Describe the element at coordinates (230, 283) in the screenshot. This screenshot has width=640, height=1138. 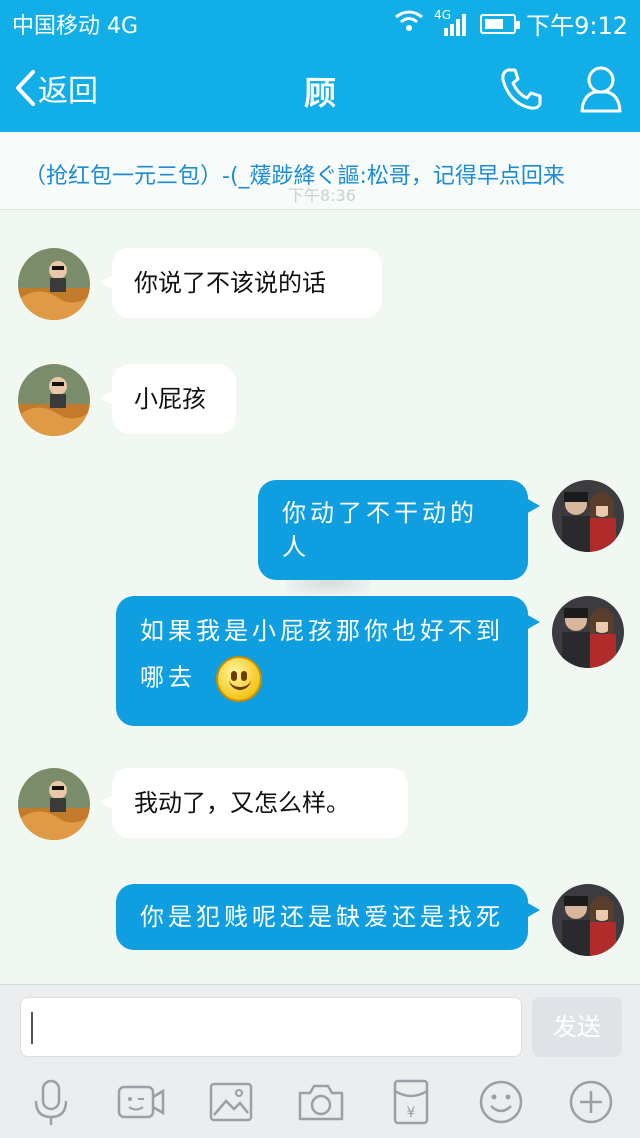
I see `message-text: 你说了不该说的话` at that location.